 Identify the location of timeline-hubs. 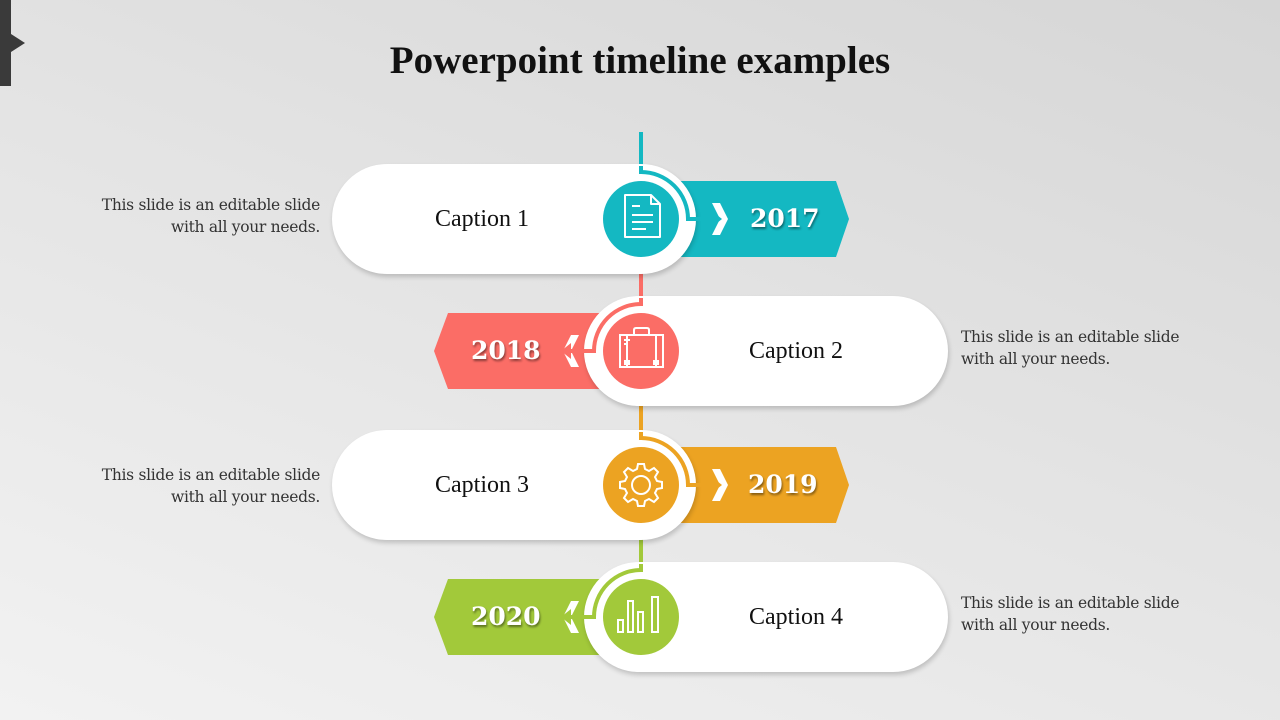
(641, 417).